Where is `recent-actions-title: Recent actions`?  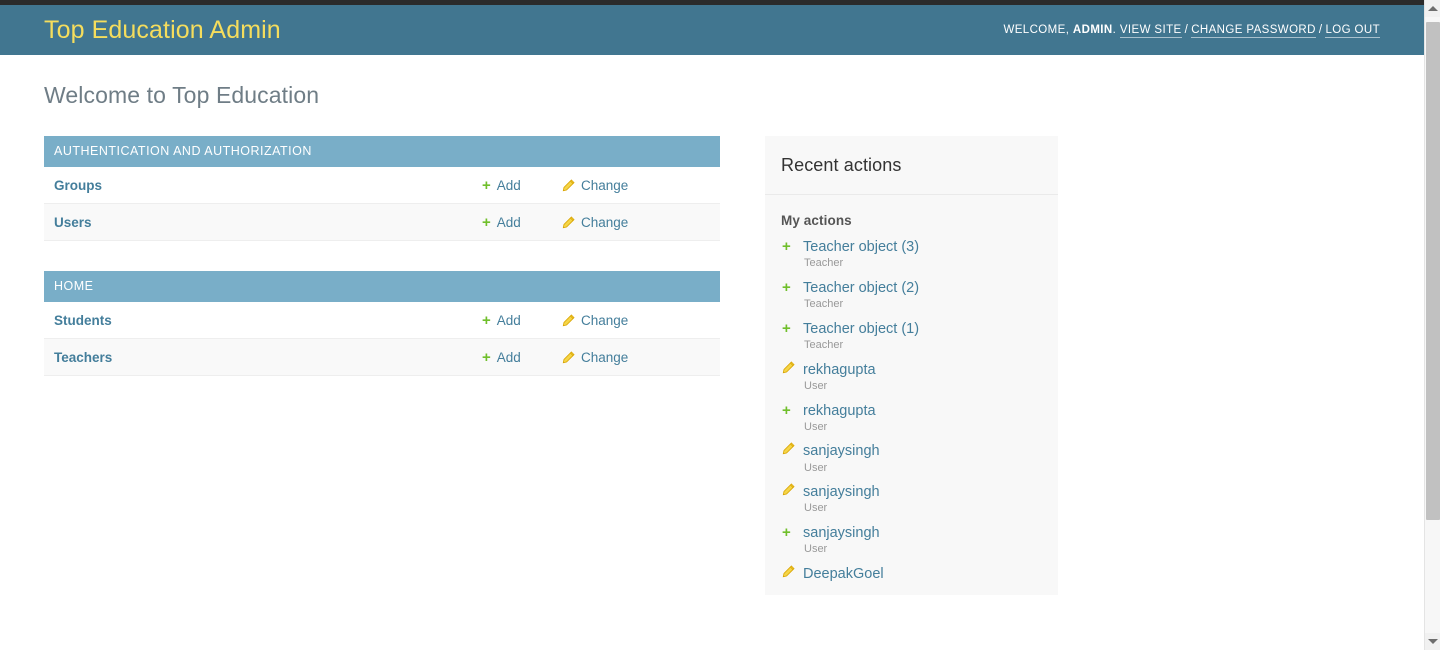 recent-actions-title: Recent actions is located at coordinates (911, 165).